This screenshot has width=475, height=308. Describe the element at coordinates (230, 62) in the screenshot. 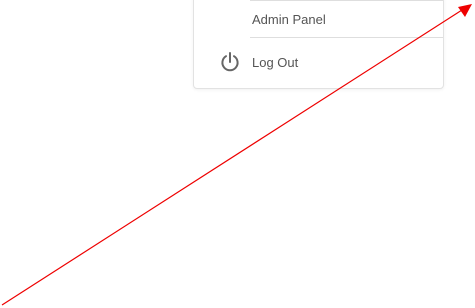

I see `power-icon` at that location.